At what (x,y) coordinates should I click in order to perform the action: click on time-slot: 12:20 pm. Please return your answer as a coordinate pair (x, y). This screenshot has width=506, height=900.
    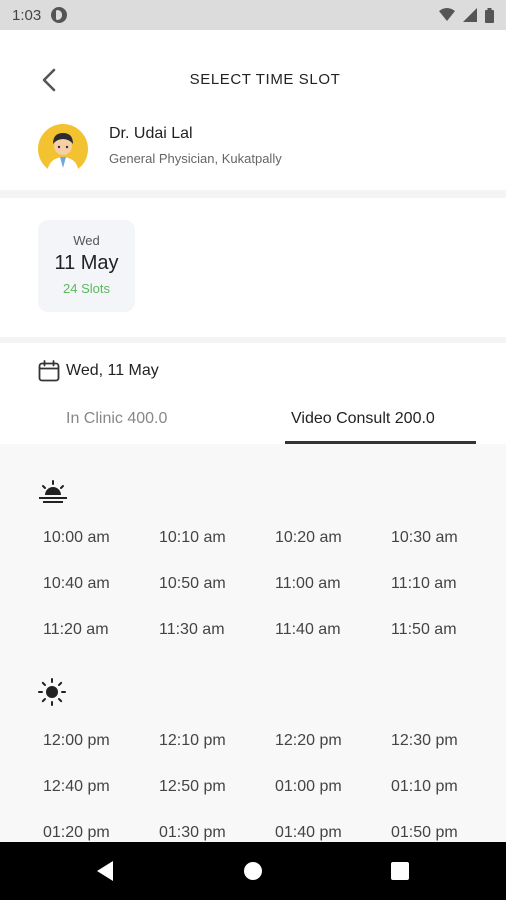
    Looking at the image, I should click on (308, 741).